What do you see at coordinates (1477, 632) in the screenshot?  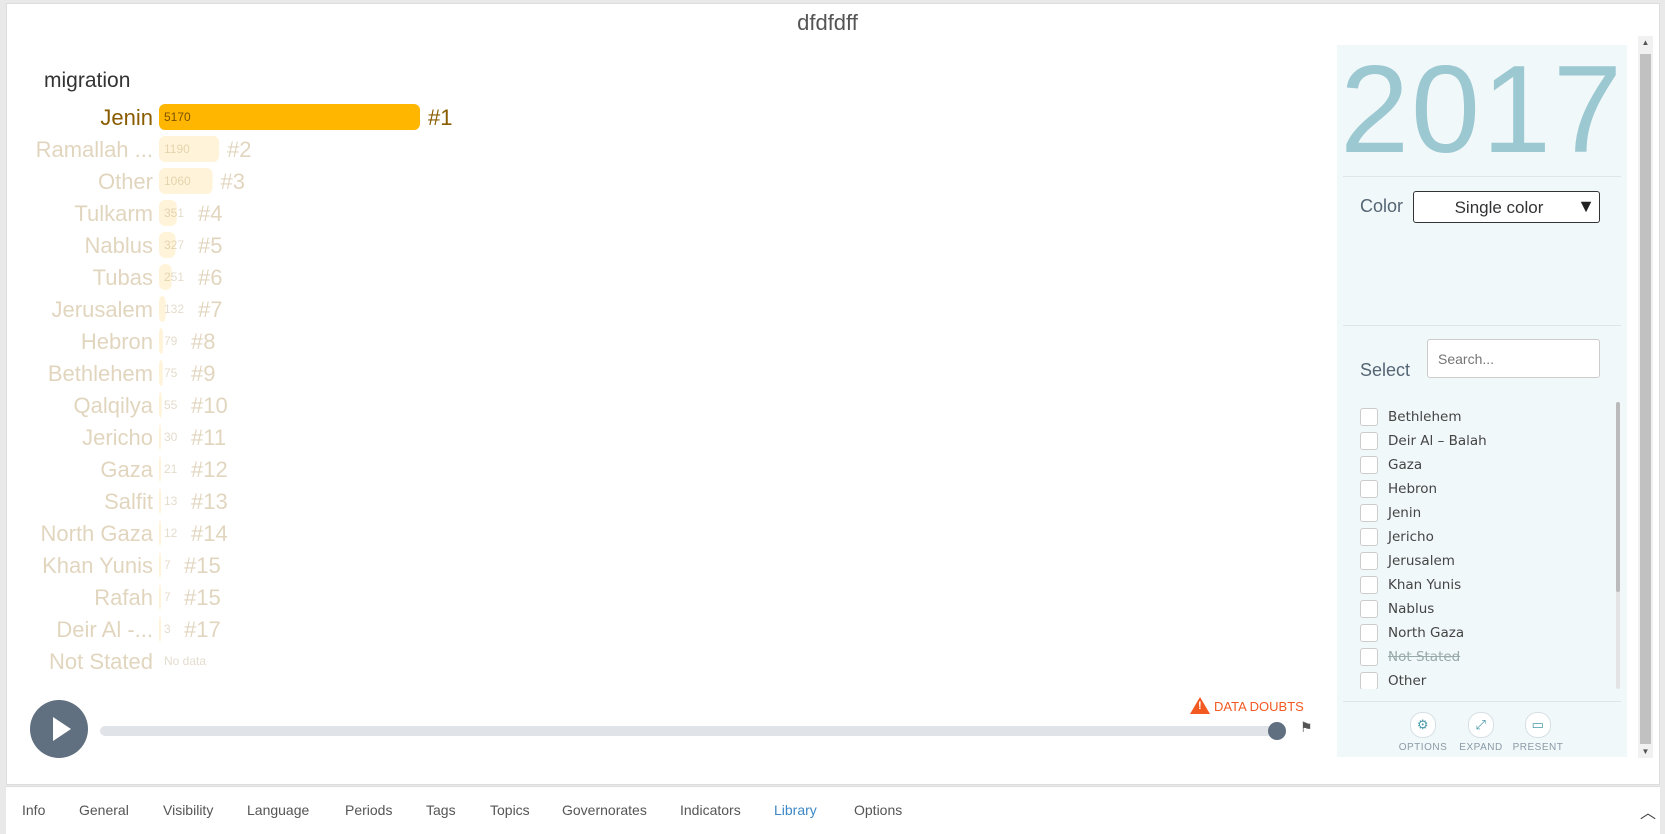 I see `list-item: North Gaza` at bounding box center [1477, 632].